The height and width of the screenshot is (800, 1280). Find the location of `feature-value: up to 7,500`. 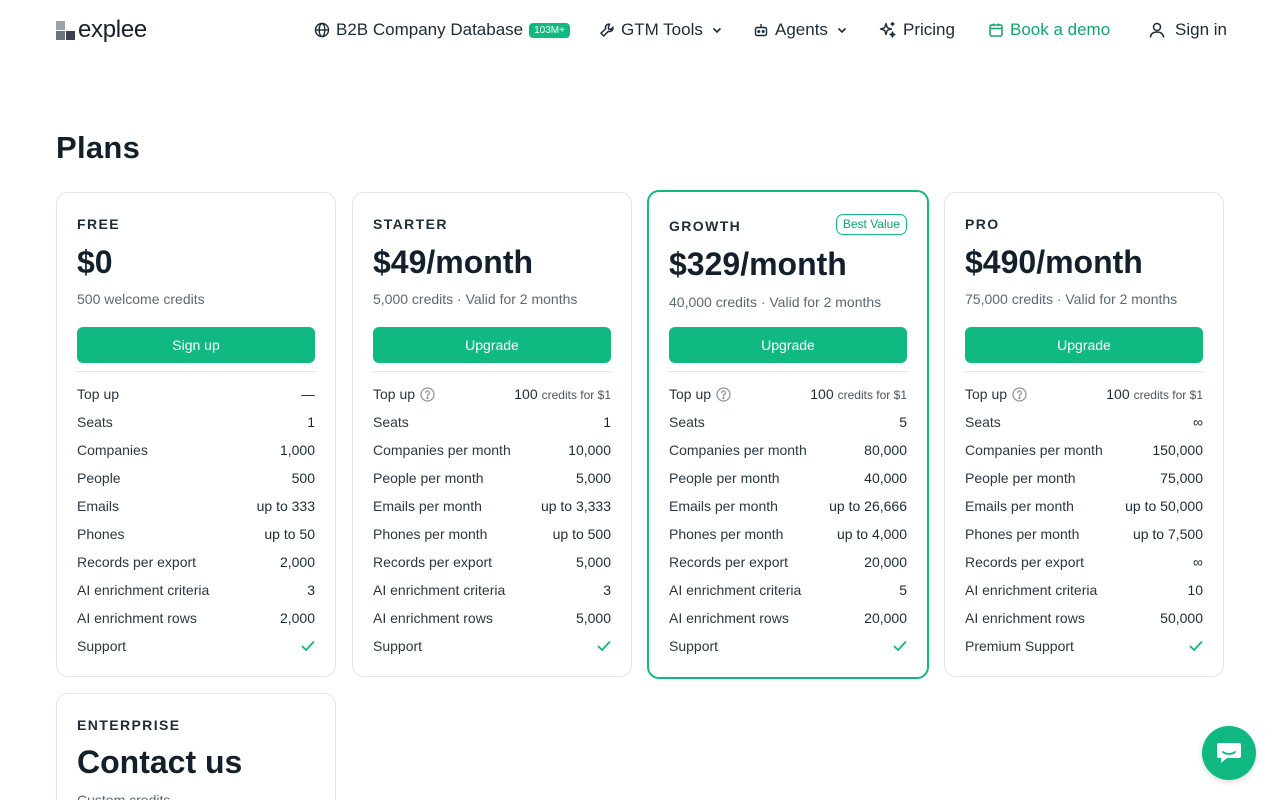

feature-value: up to 7,500 is located at coordinates (1167, 534).